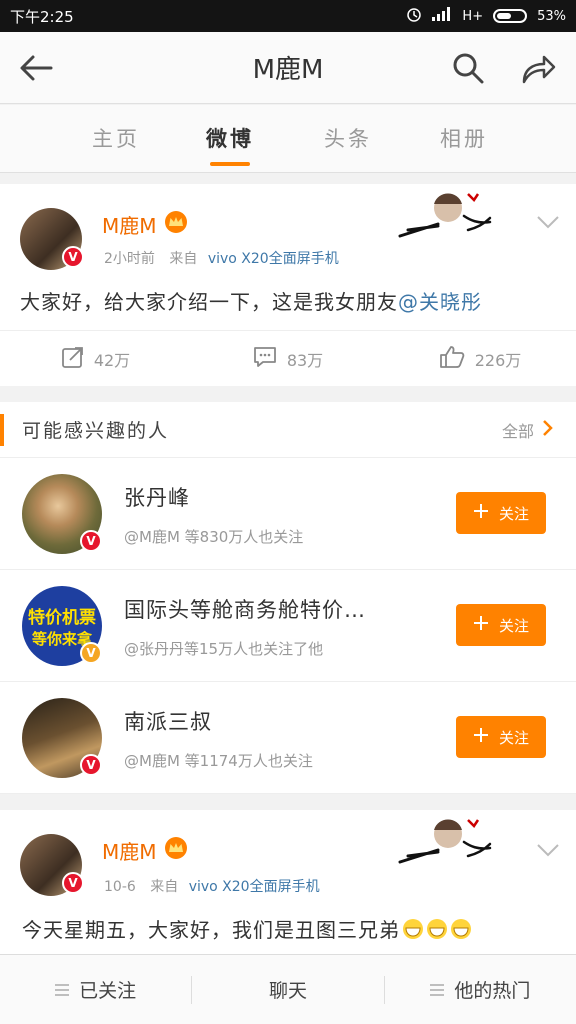 The height and width of the screenshot is (1024, 576). What do you see at coordinates (288, 430) in the screenshot?
I see `suggestions-header: 可能感兴趣的人 全部` at bounding box center [288, 430].